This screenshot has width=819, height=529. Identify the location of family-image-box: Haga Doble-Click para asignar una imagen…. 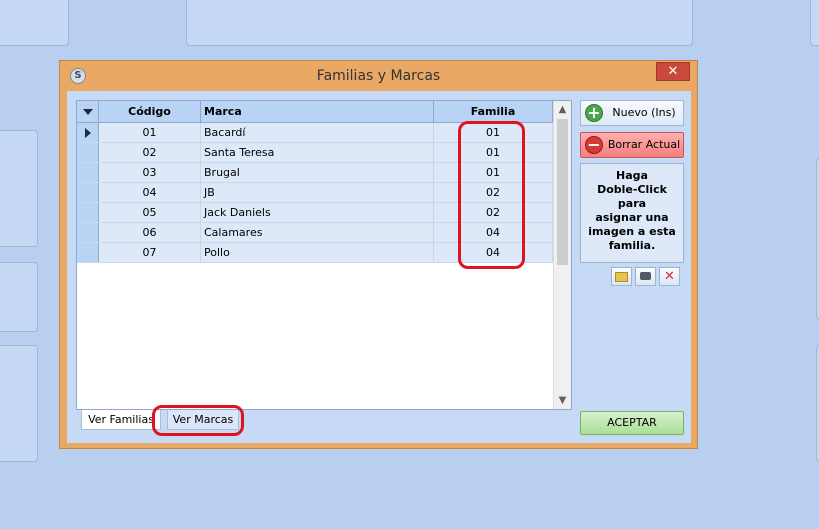
(632, 213).